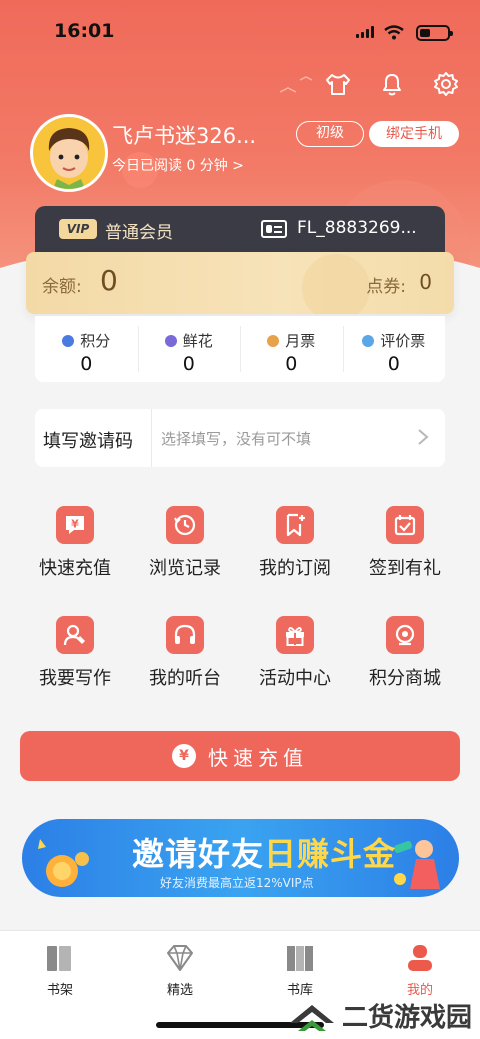 The image size is (480, 1039). What do you see at coordinates (258, 757) in the screenshot?
I see `quick-recharge-label: 快速充值` at bounding box center [258, 757].